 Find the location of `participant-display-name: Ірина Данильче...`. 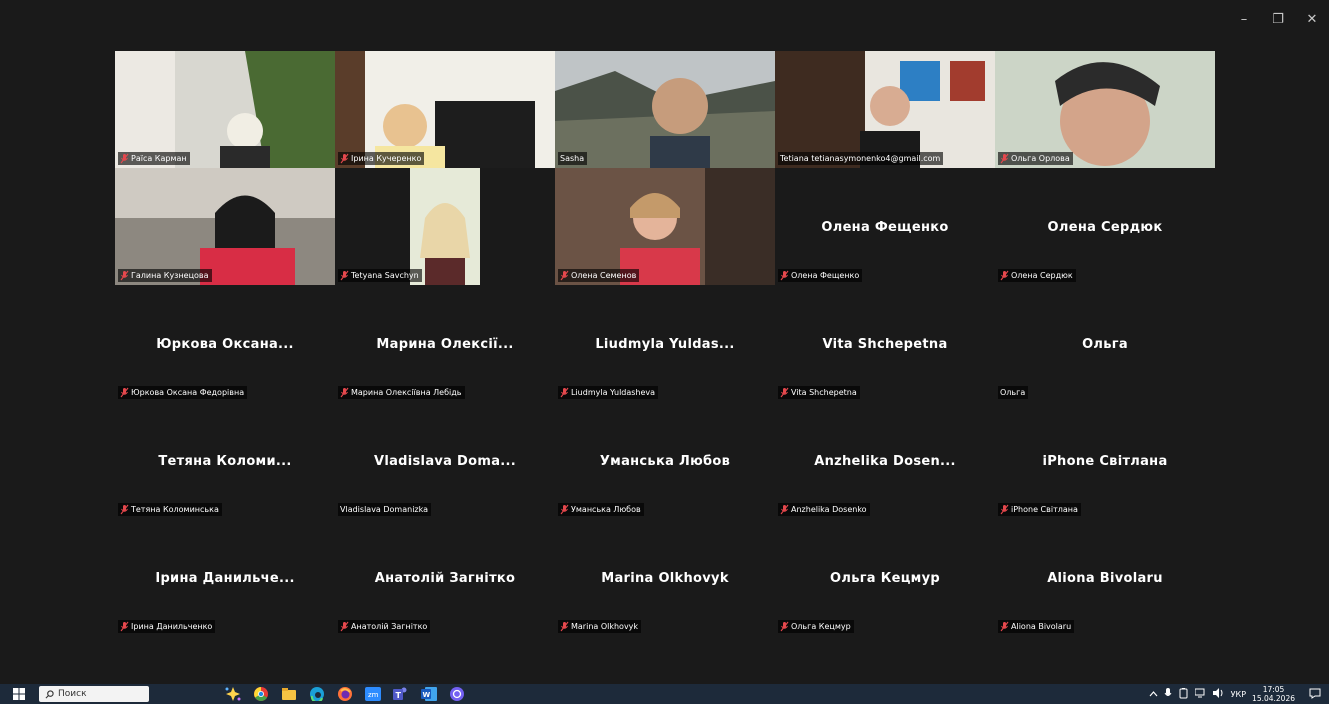

participant-display-name: Ірина Данильче... is located at coordinates (225, 578).